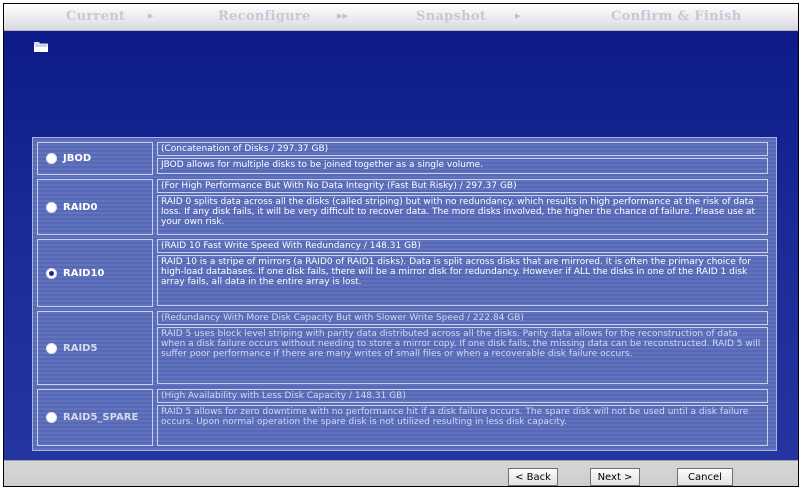 The height and width of the screenshot is (491, 804). I want to click on cancel-button: Cancel, so click(705, 477).